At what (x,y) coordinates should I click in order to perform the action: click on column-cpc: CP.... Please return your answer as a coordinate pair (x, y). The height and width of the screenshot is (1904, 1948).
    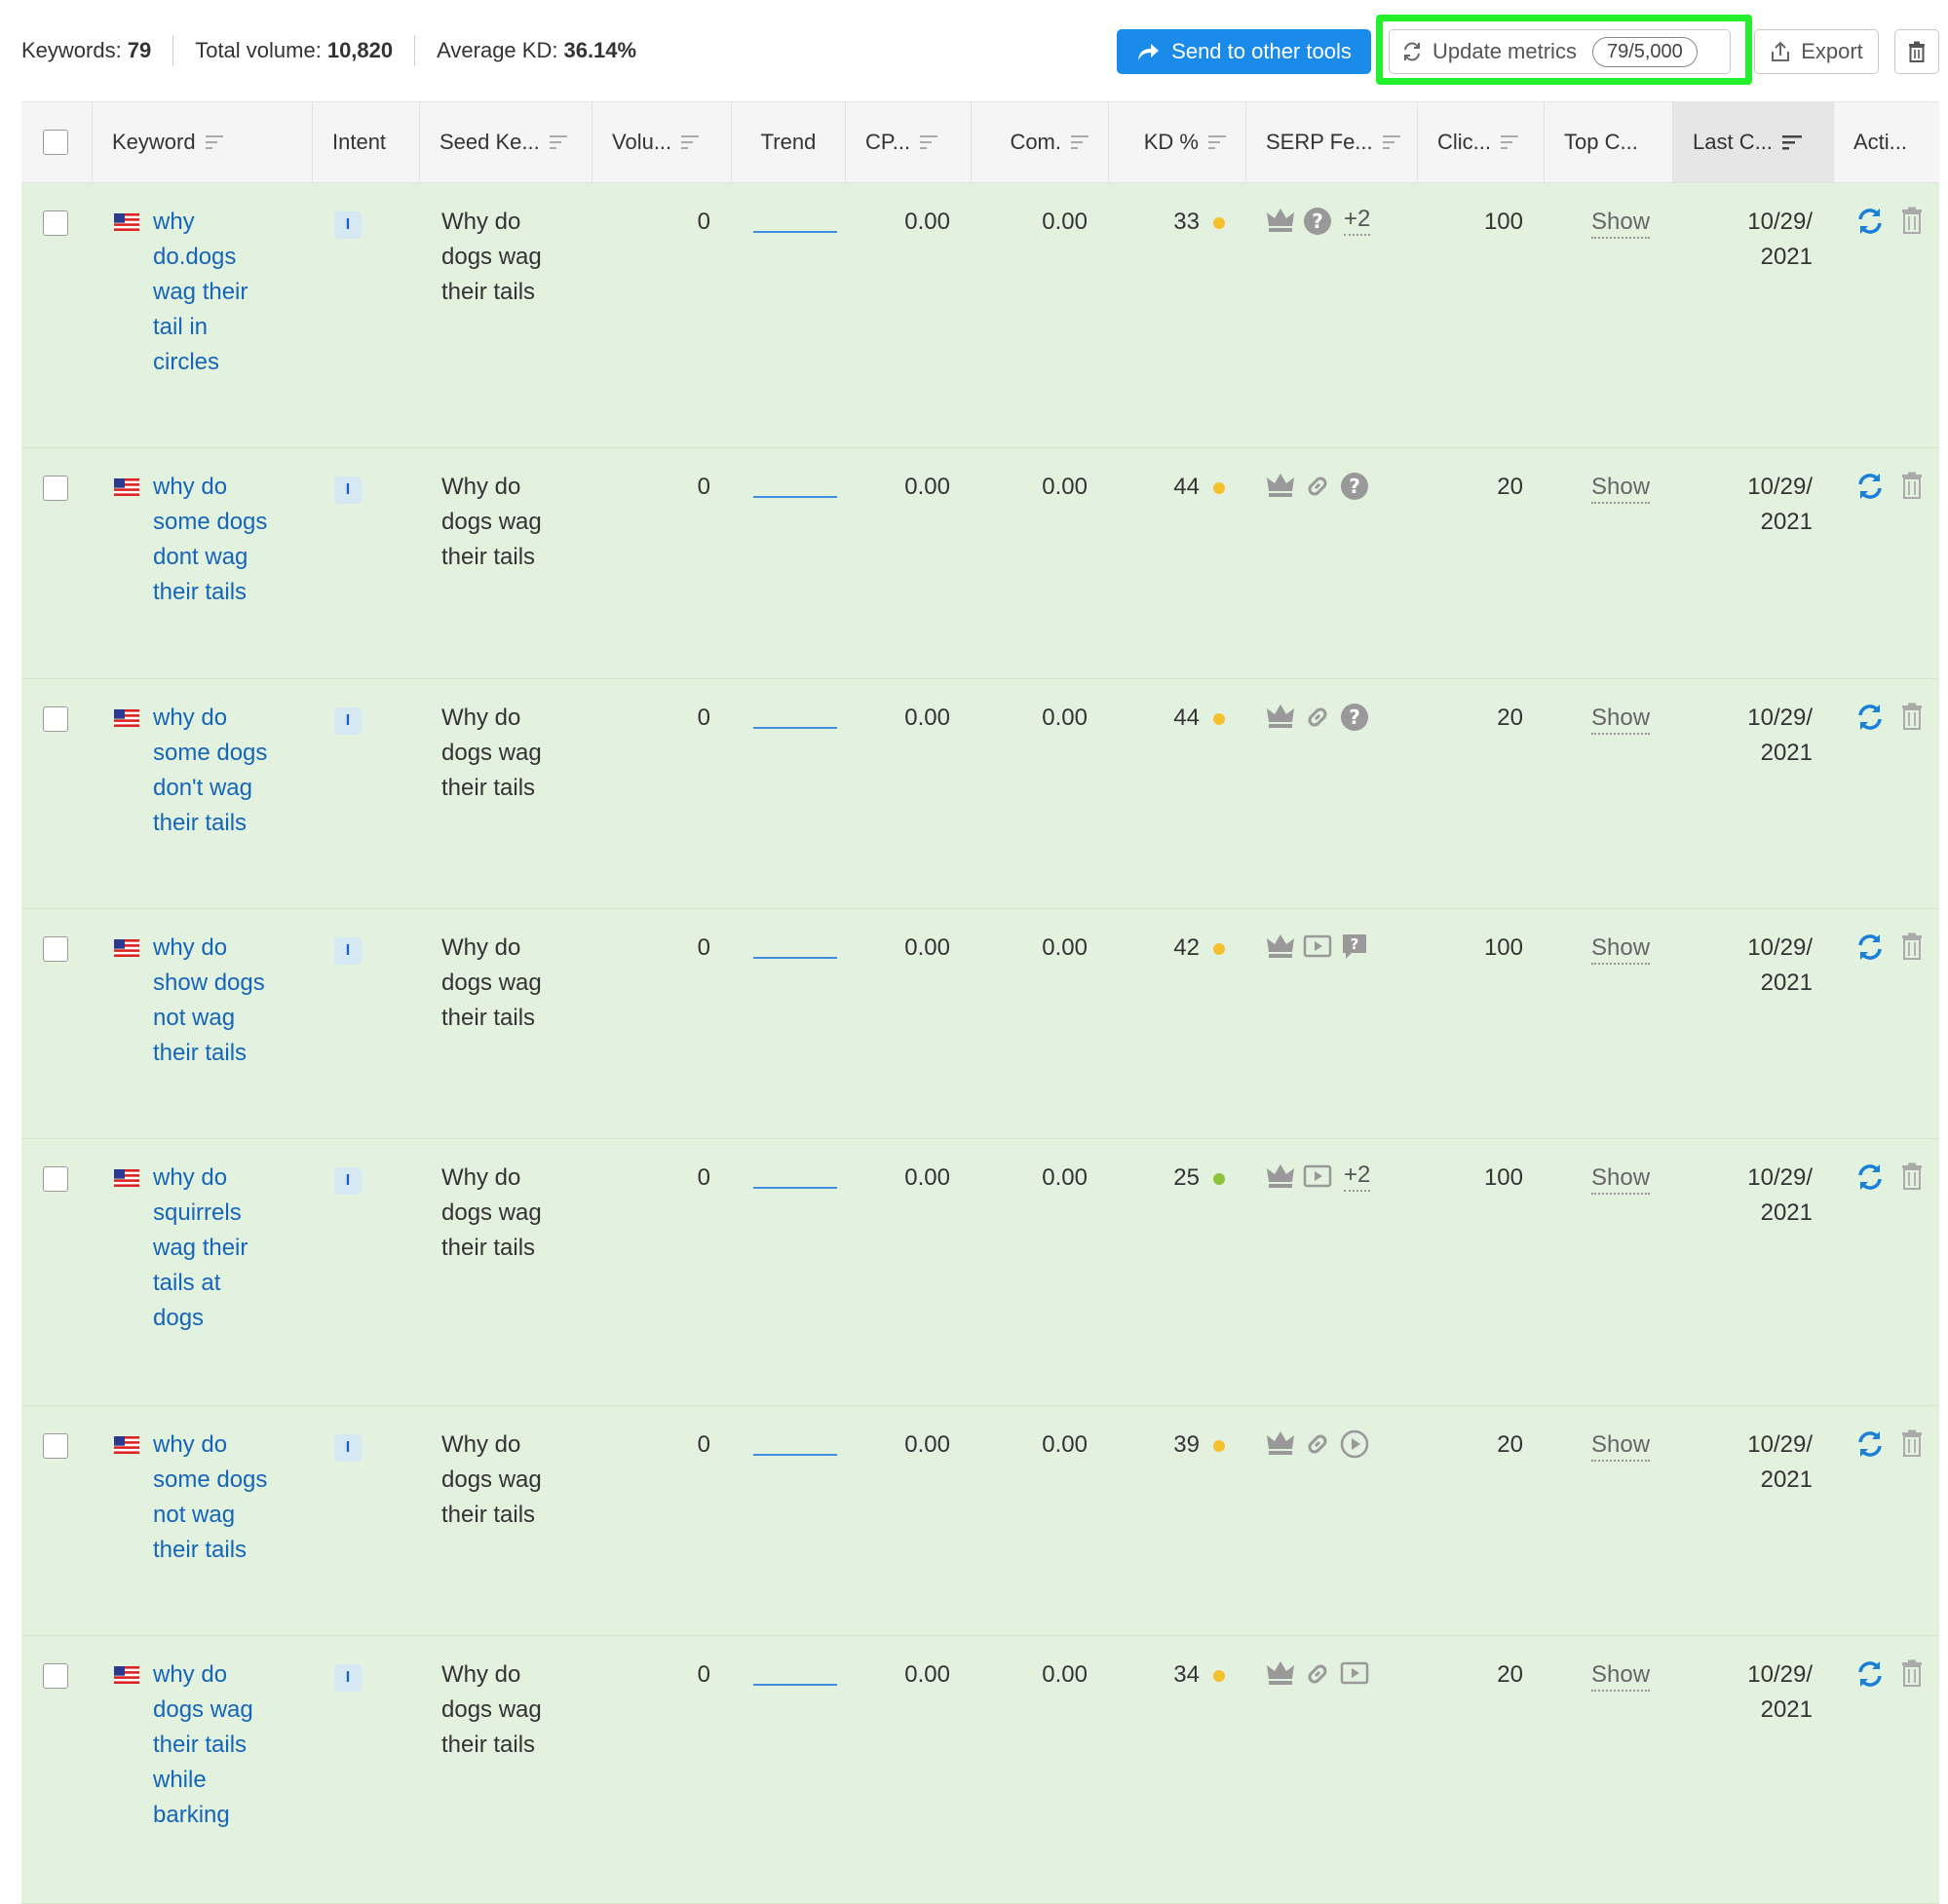
    Looking at the image, I should click on (909, 142).